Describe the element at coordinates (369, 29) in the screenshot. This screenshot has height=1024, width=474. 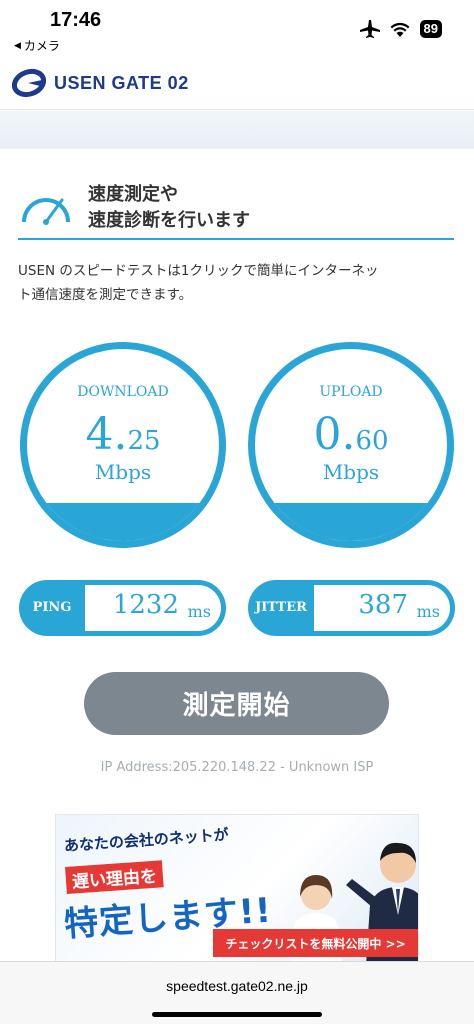
I see `airplane-icon` at that location.